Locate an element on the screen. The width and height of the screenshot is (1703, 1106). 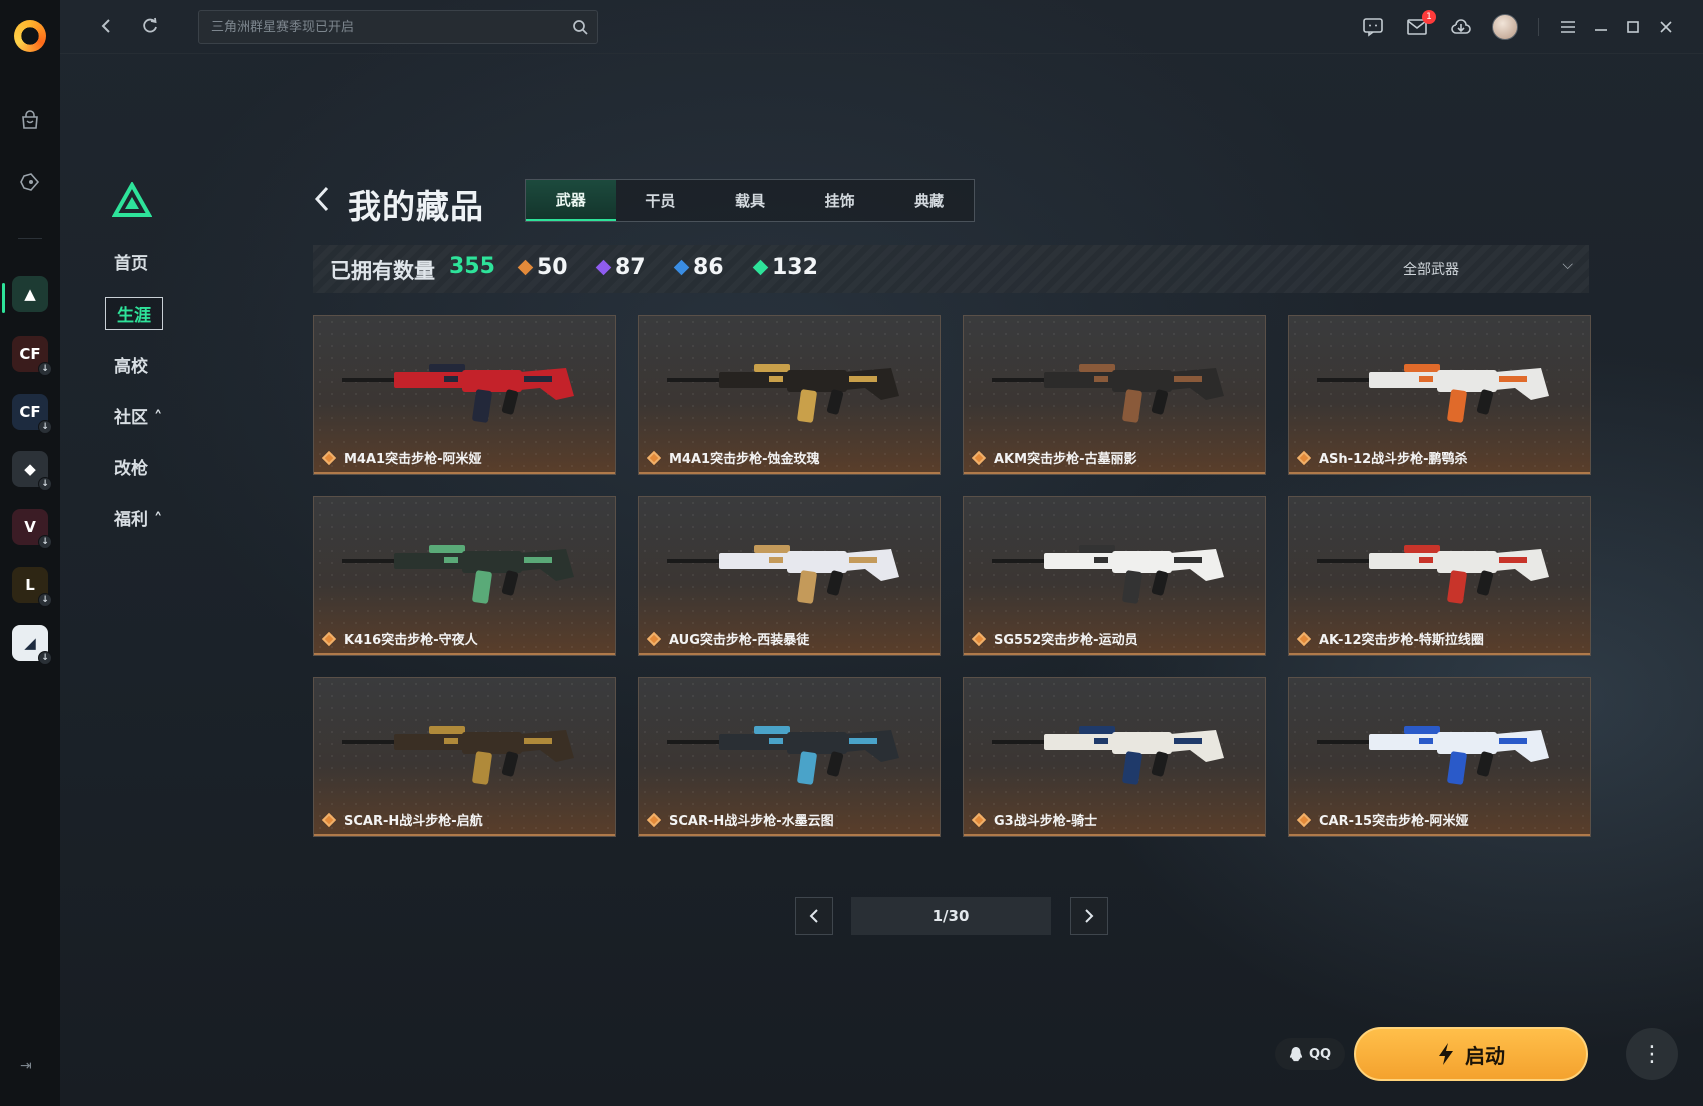
tab-4: 典藏 is located at coordinates (929, 200).